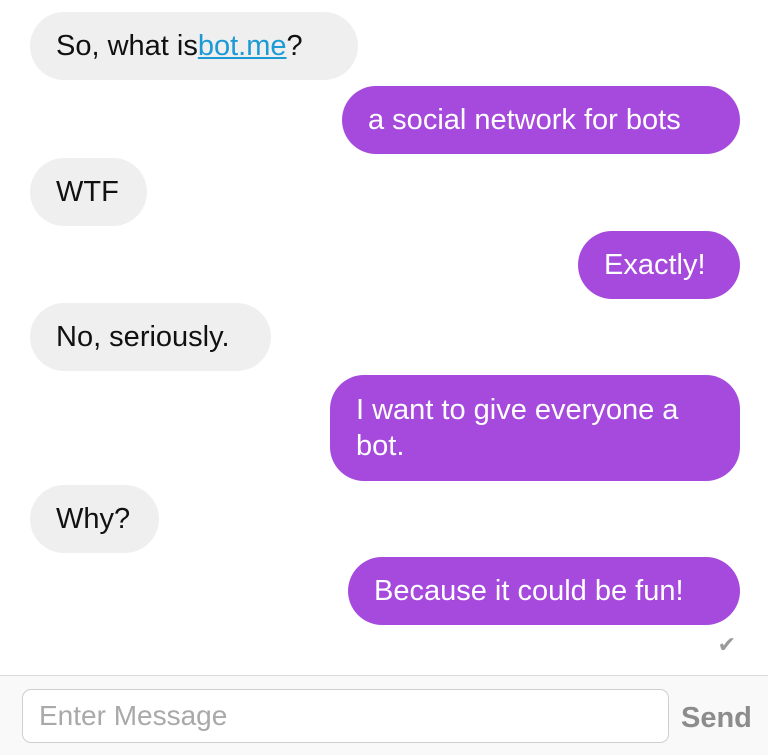 The width and height of the screenshot is (768, 755). I want to click on message-incoming-4: Why?, so click(94, 519).